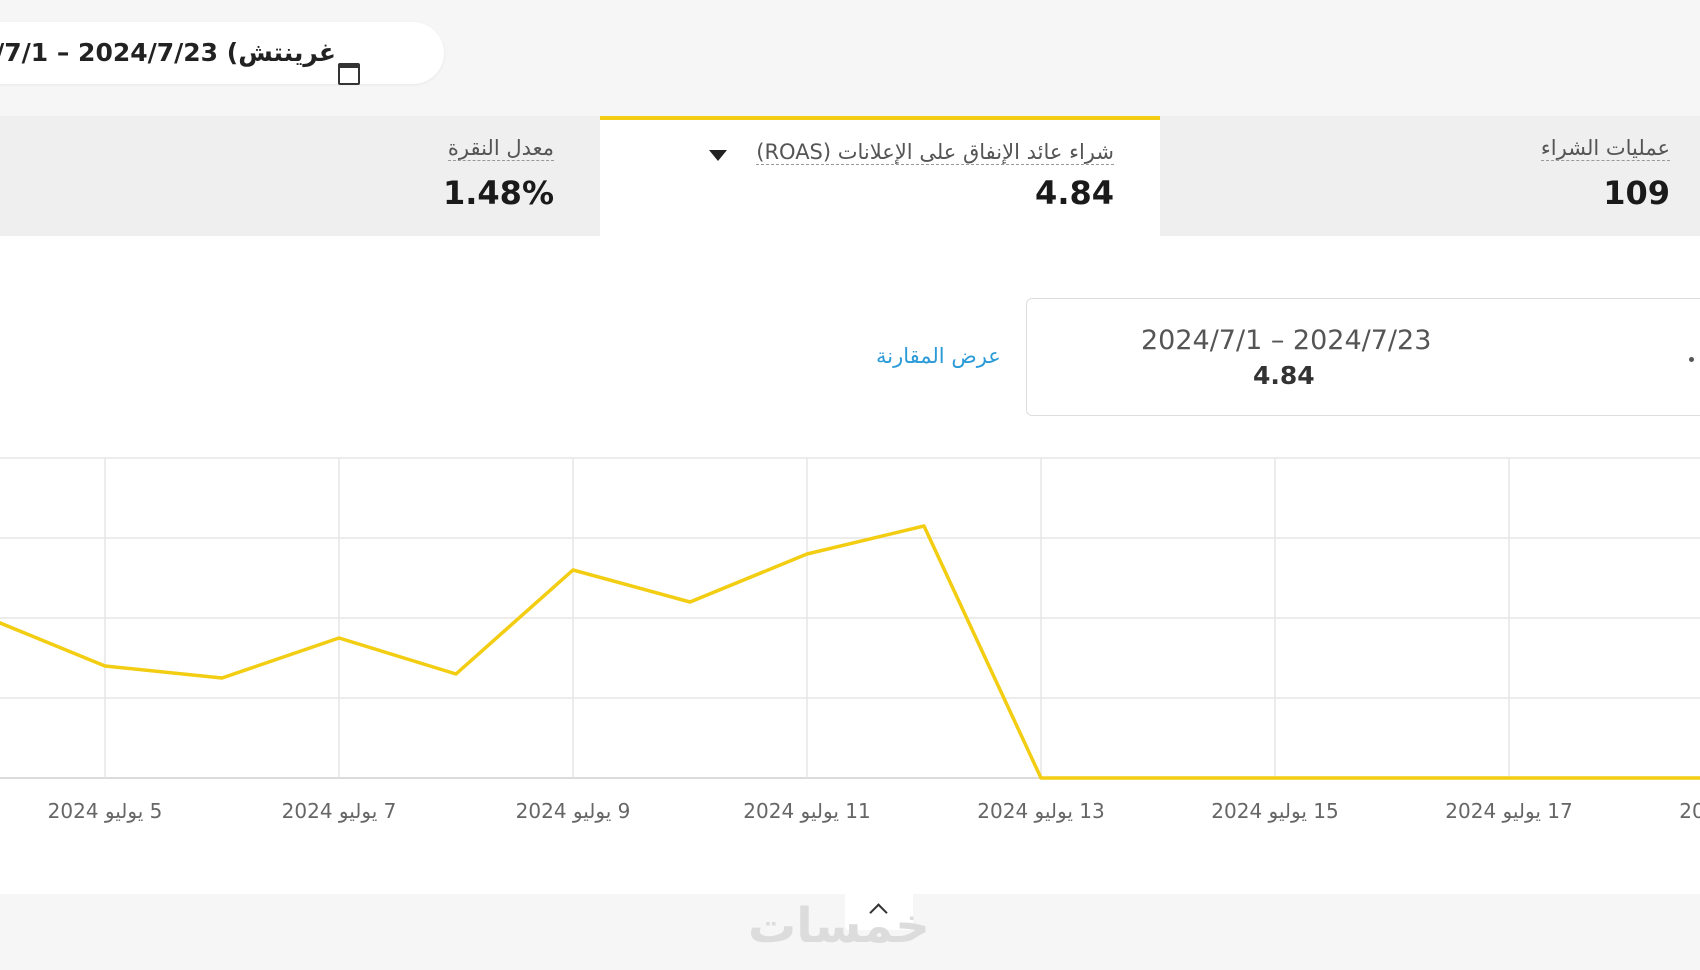 This screenshot has width=1700, height=970. I want to click on x-tick-label: 9 يوليو 2024, so click(573, 811).